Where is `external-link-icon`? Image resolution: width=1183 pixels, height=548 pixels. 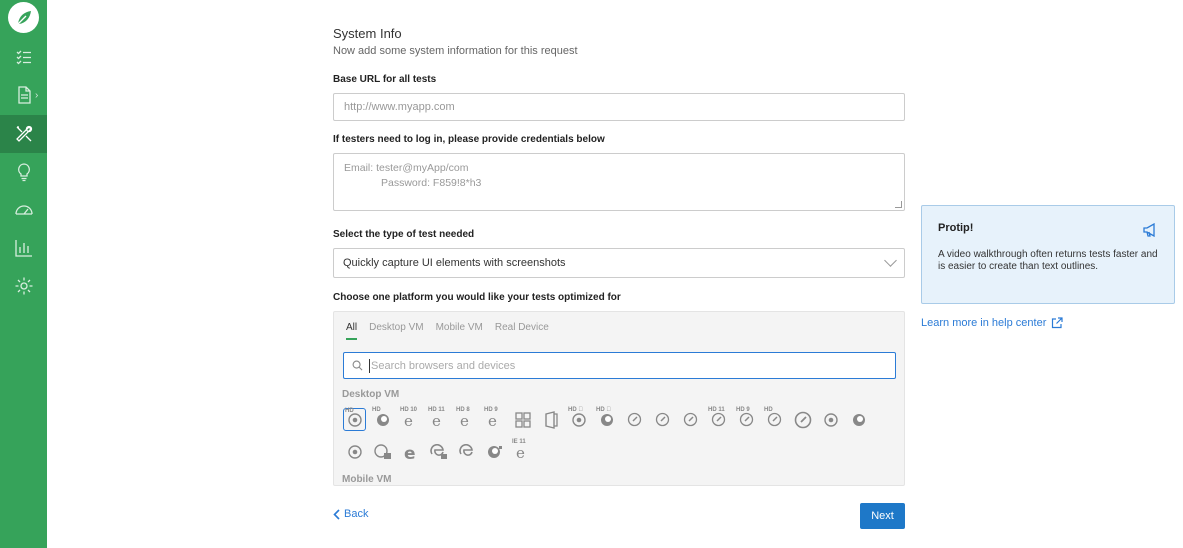 external-link-icon is located at coordinates (1057, 323).